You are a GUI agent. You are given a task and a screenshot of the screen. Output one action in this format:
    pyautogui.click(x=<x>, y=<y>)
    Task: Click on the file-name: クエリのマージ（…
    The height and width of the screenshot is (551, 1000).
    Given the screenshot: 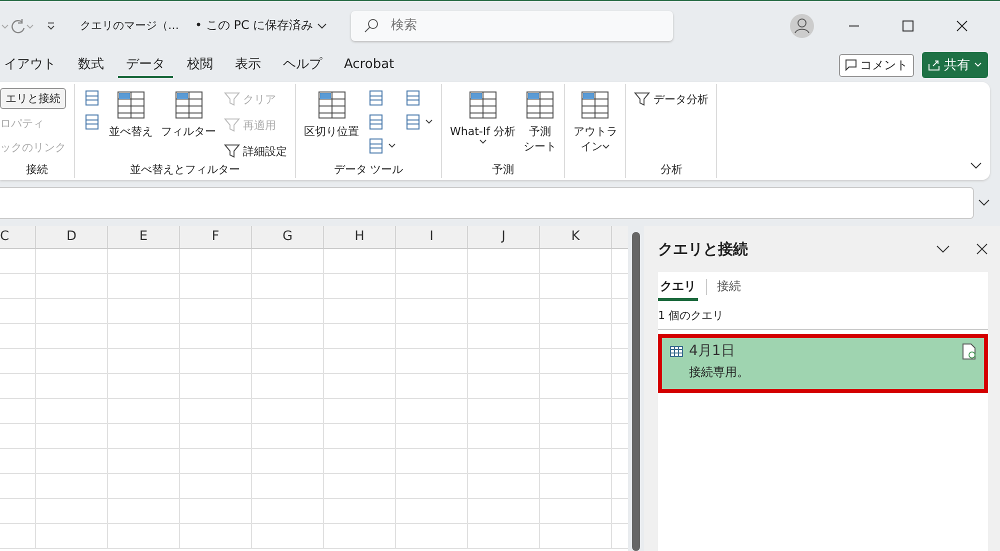 What is the action you would take?
    pyautogui.click(x=129, y=25)
    